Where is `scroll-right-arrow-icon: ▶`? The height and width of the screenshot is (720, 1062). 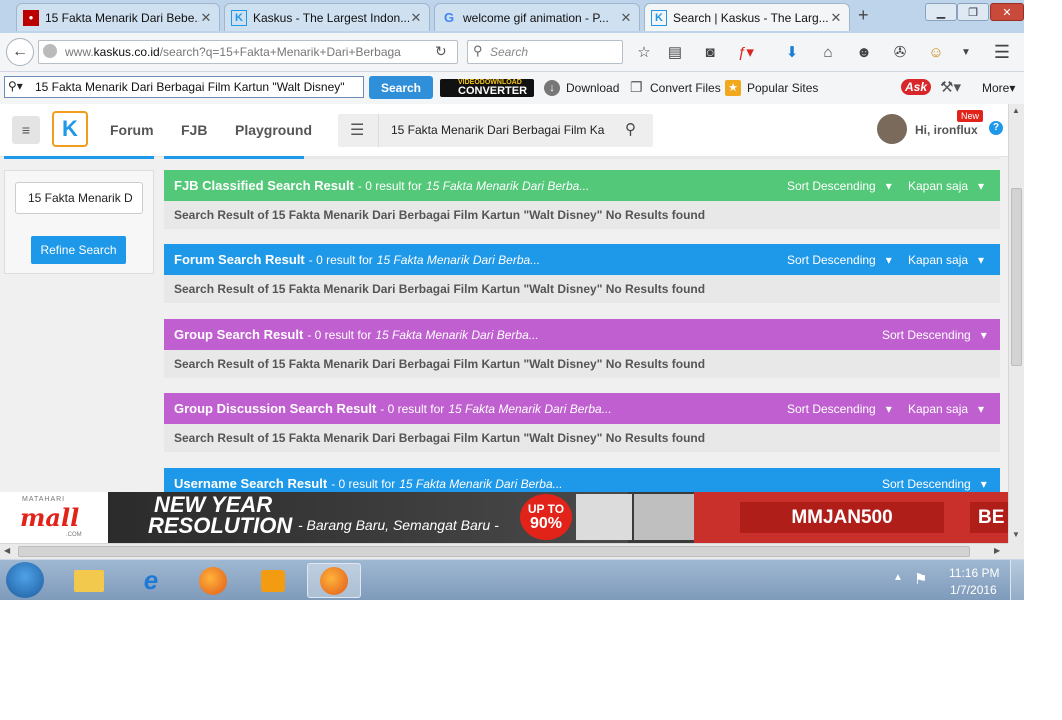 scroll-right-arrow-icon: ▶ is located at coordinates (997, 550).